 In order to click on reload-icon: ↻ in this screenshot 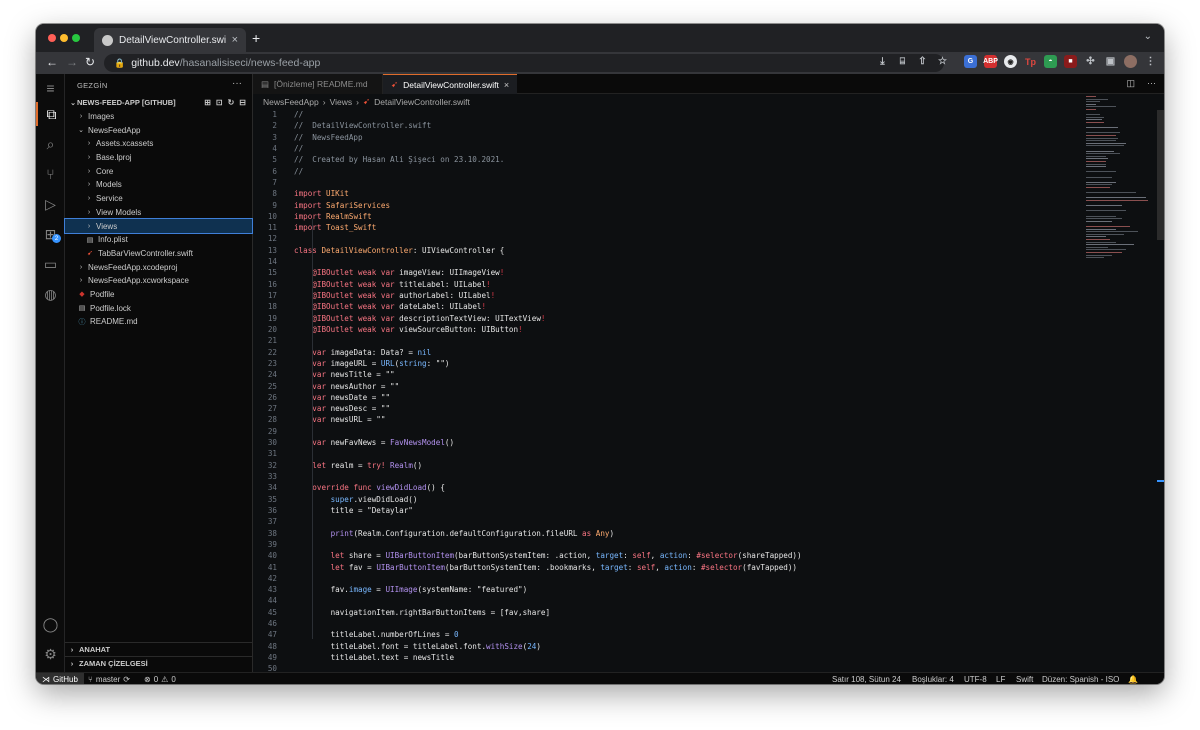, I will do `click(90, 62)`.